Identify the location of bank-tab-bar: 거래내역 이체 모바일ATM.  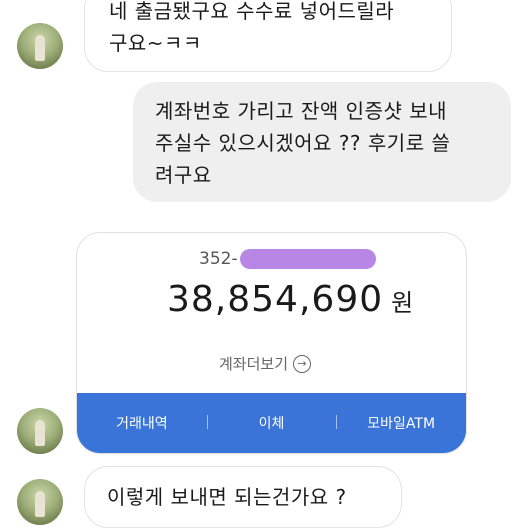
(271, 423).